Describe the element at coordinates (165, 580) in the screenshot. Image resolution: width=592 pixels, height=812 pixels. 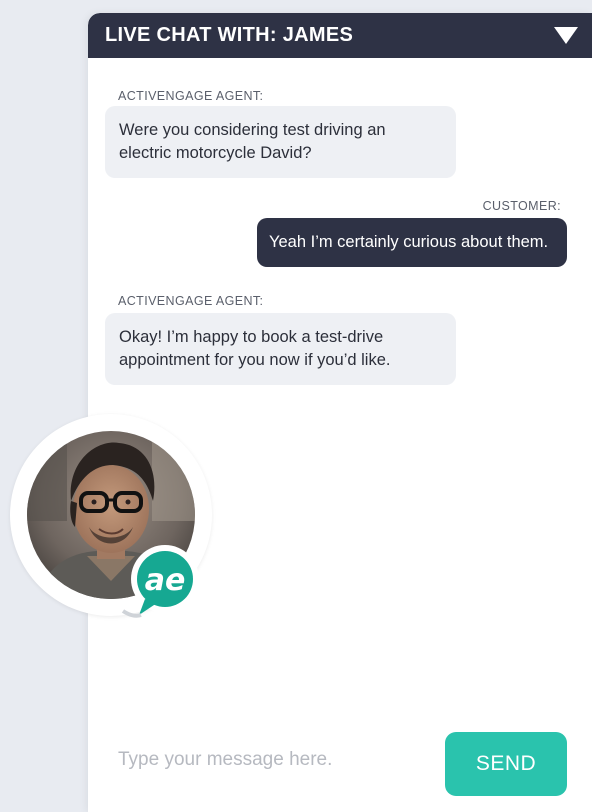
I see `ae-logo-text: ae` at that location.